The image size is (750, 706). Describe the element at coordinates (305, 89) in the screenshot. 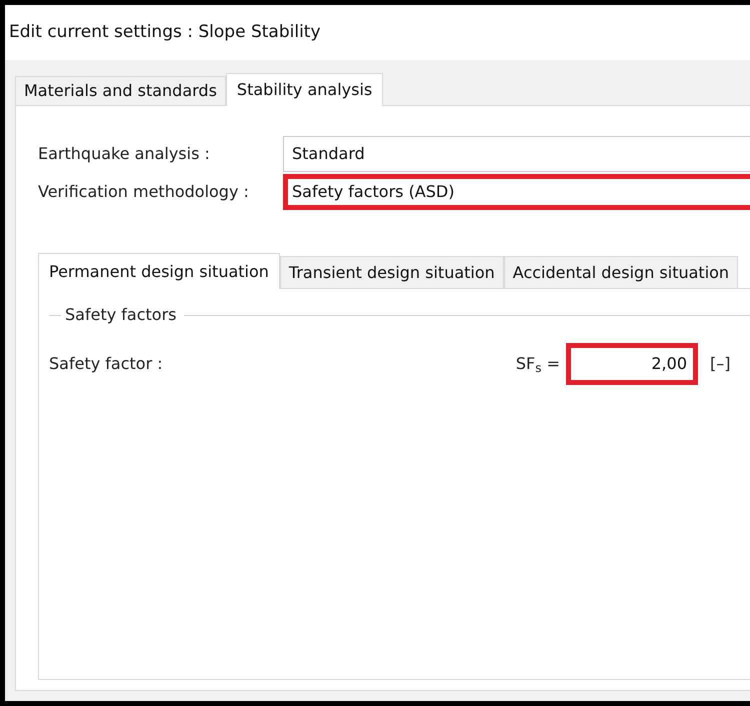

I see `tab: Stability analysis` at that location.